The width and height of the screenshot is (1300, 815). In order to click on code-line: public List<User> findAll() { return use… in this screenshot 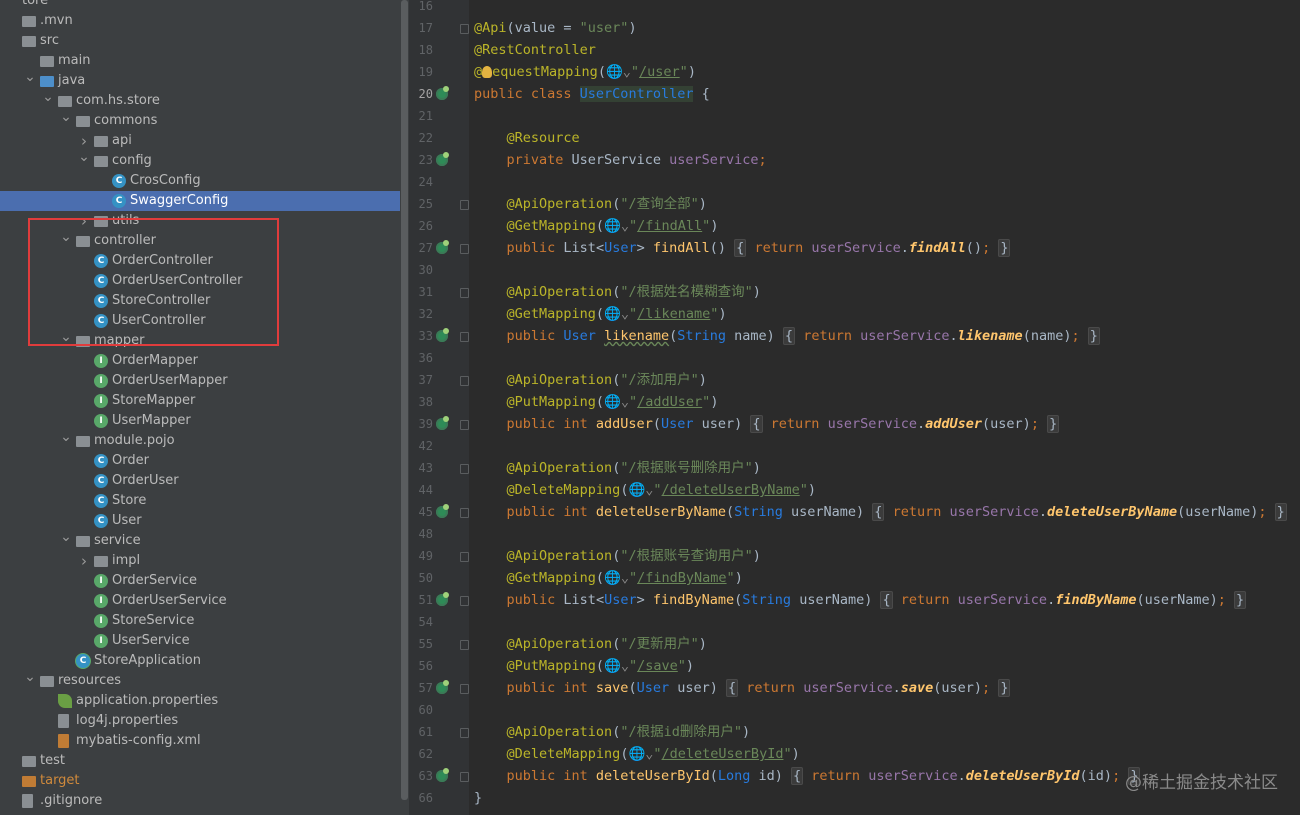, I will do `click(742, 248)`.